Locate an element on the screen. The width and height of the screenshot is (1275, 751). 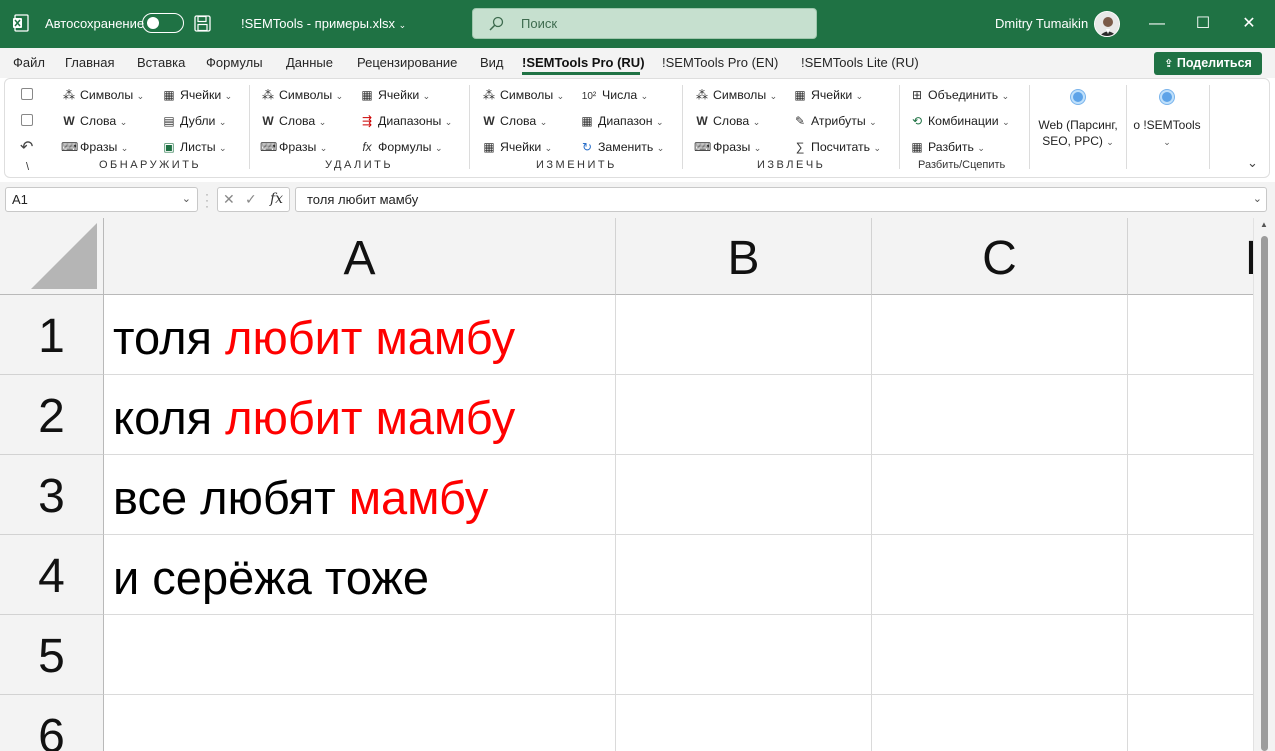
merge-button: ⊞ Объединить ⌄ is located at coordinates (959, 95).